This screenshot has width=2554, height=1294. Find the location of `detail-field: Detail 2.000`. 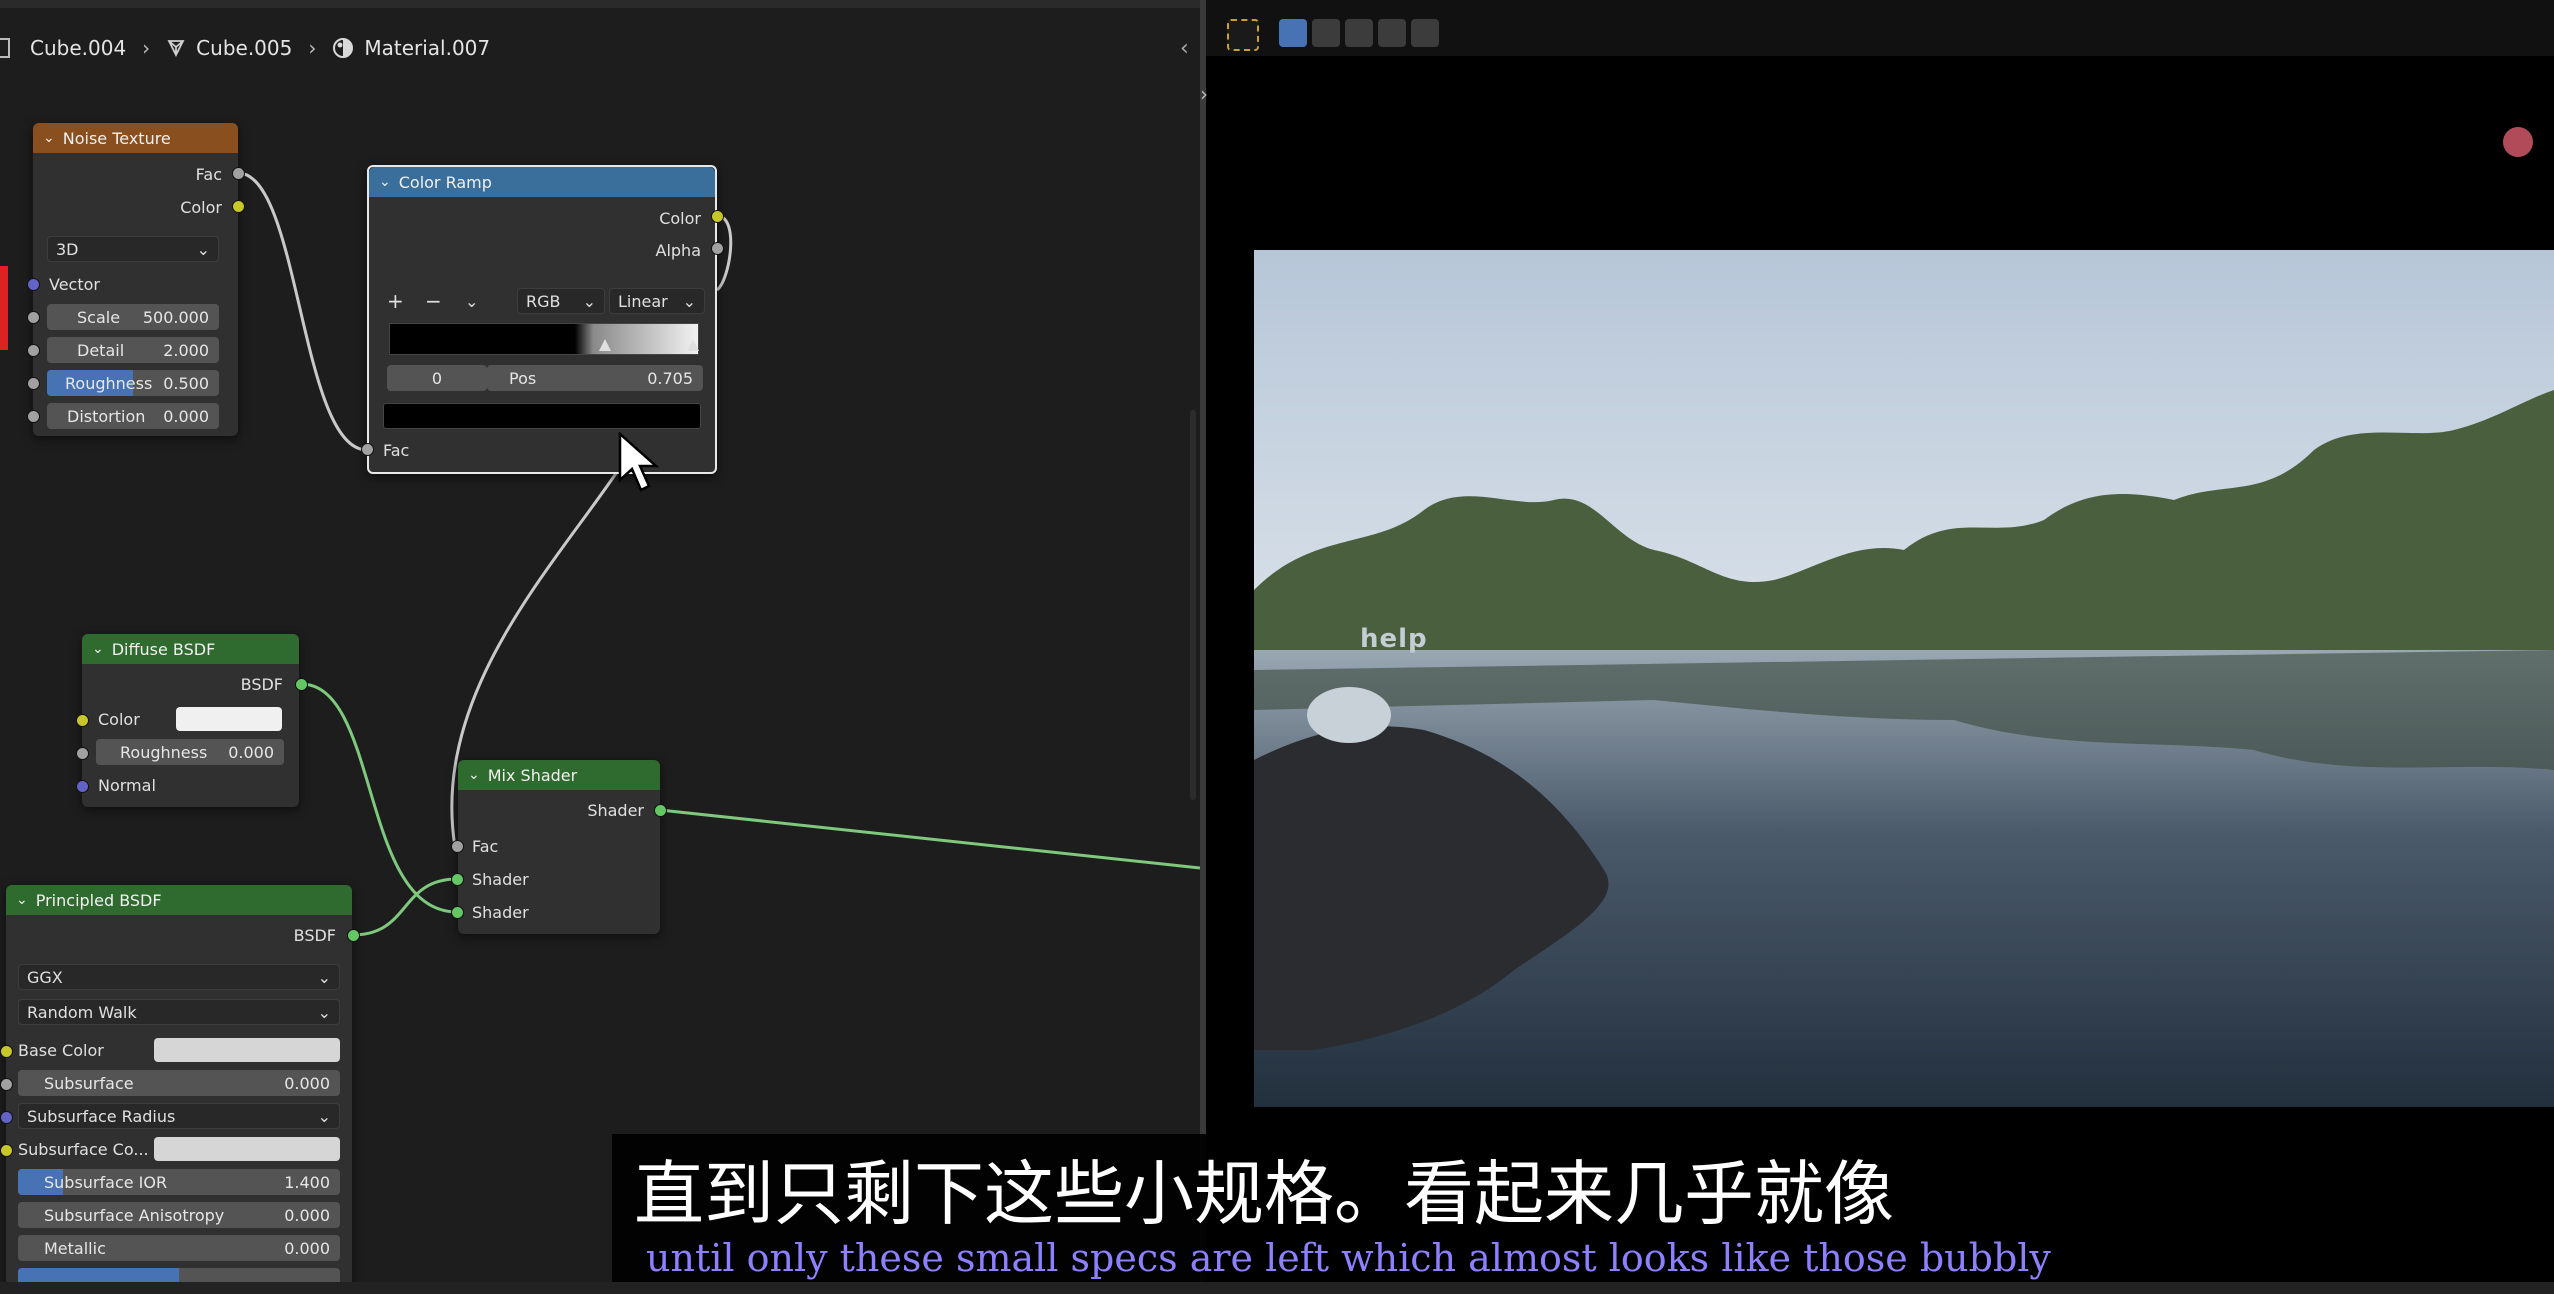

detail-field: Detail 2.000 is located at coordinates (133, 350).